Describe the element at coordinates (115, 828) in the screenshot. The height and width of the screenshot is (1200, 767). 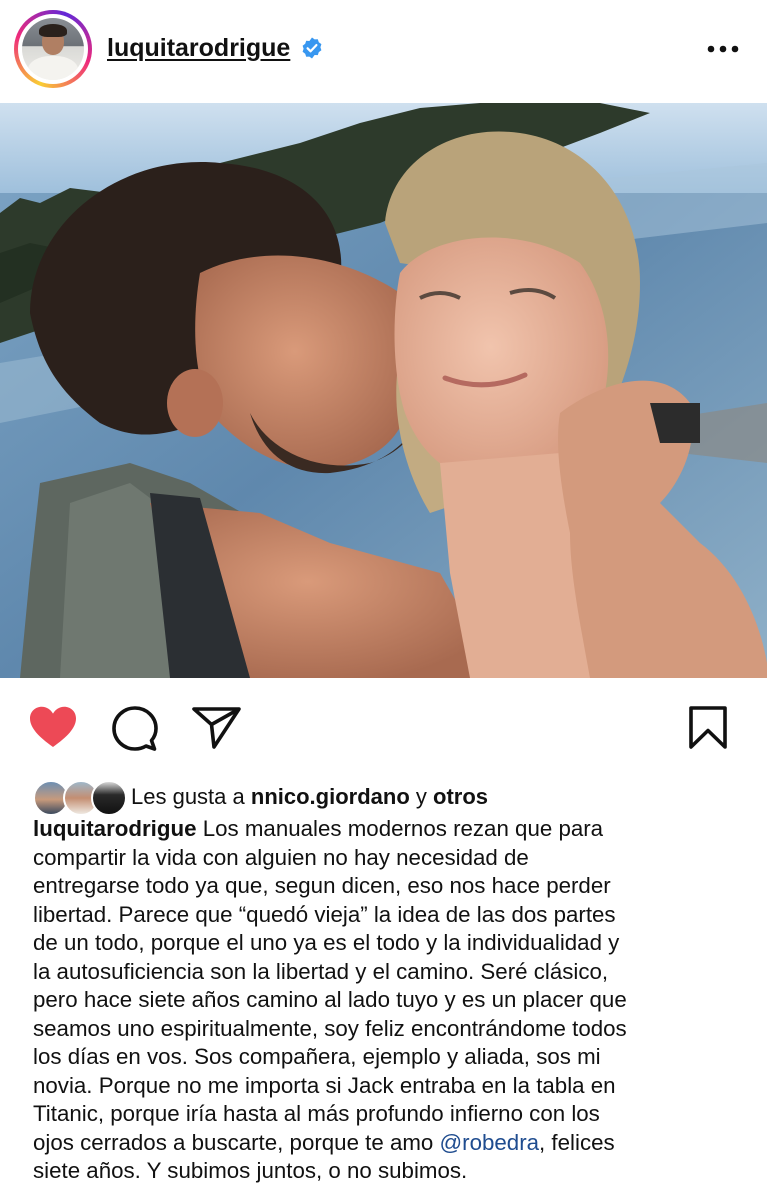
I see `caption-username: luquitarodrigue` at that location.